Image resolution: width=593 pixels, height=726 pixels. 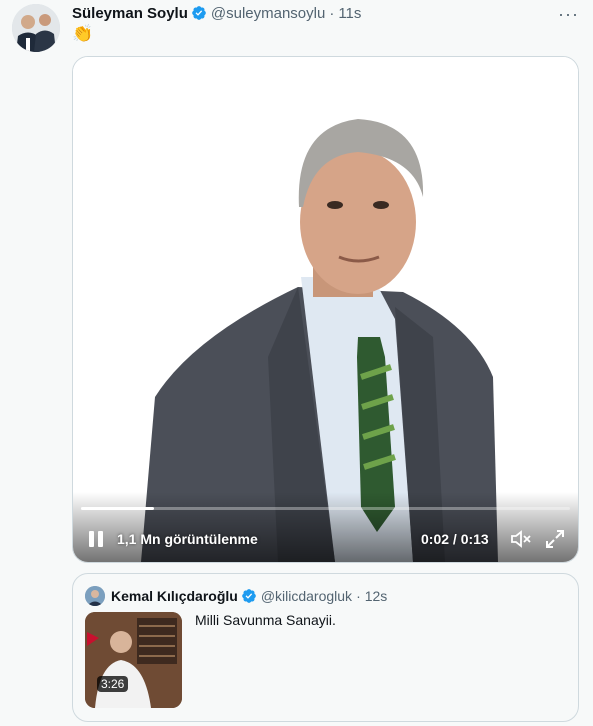 What do you see at coordinates (133, 660) in the screenshot?
I see `quoted-video-thumbnail: 3:26` at bounding box center [133, 660].